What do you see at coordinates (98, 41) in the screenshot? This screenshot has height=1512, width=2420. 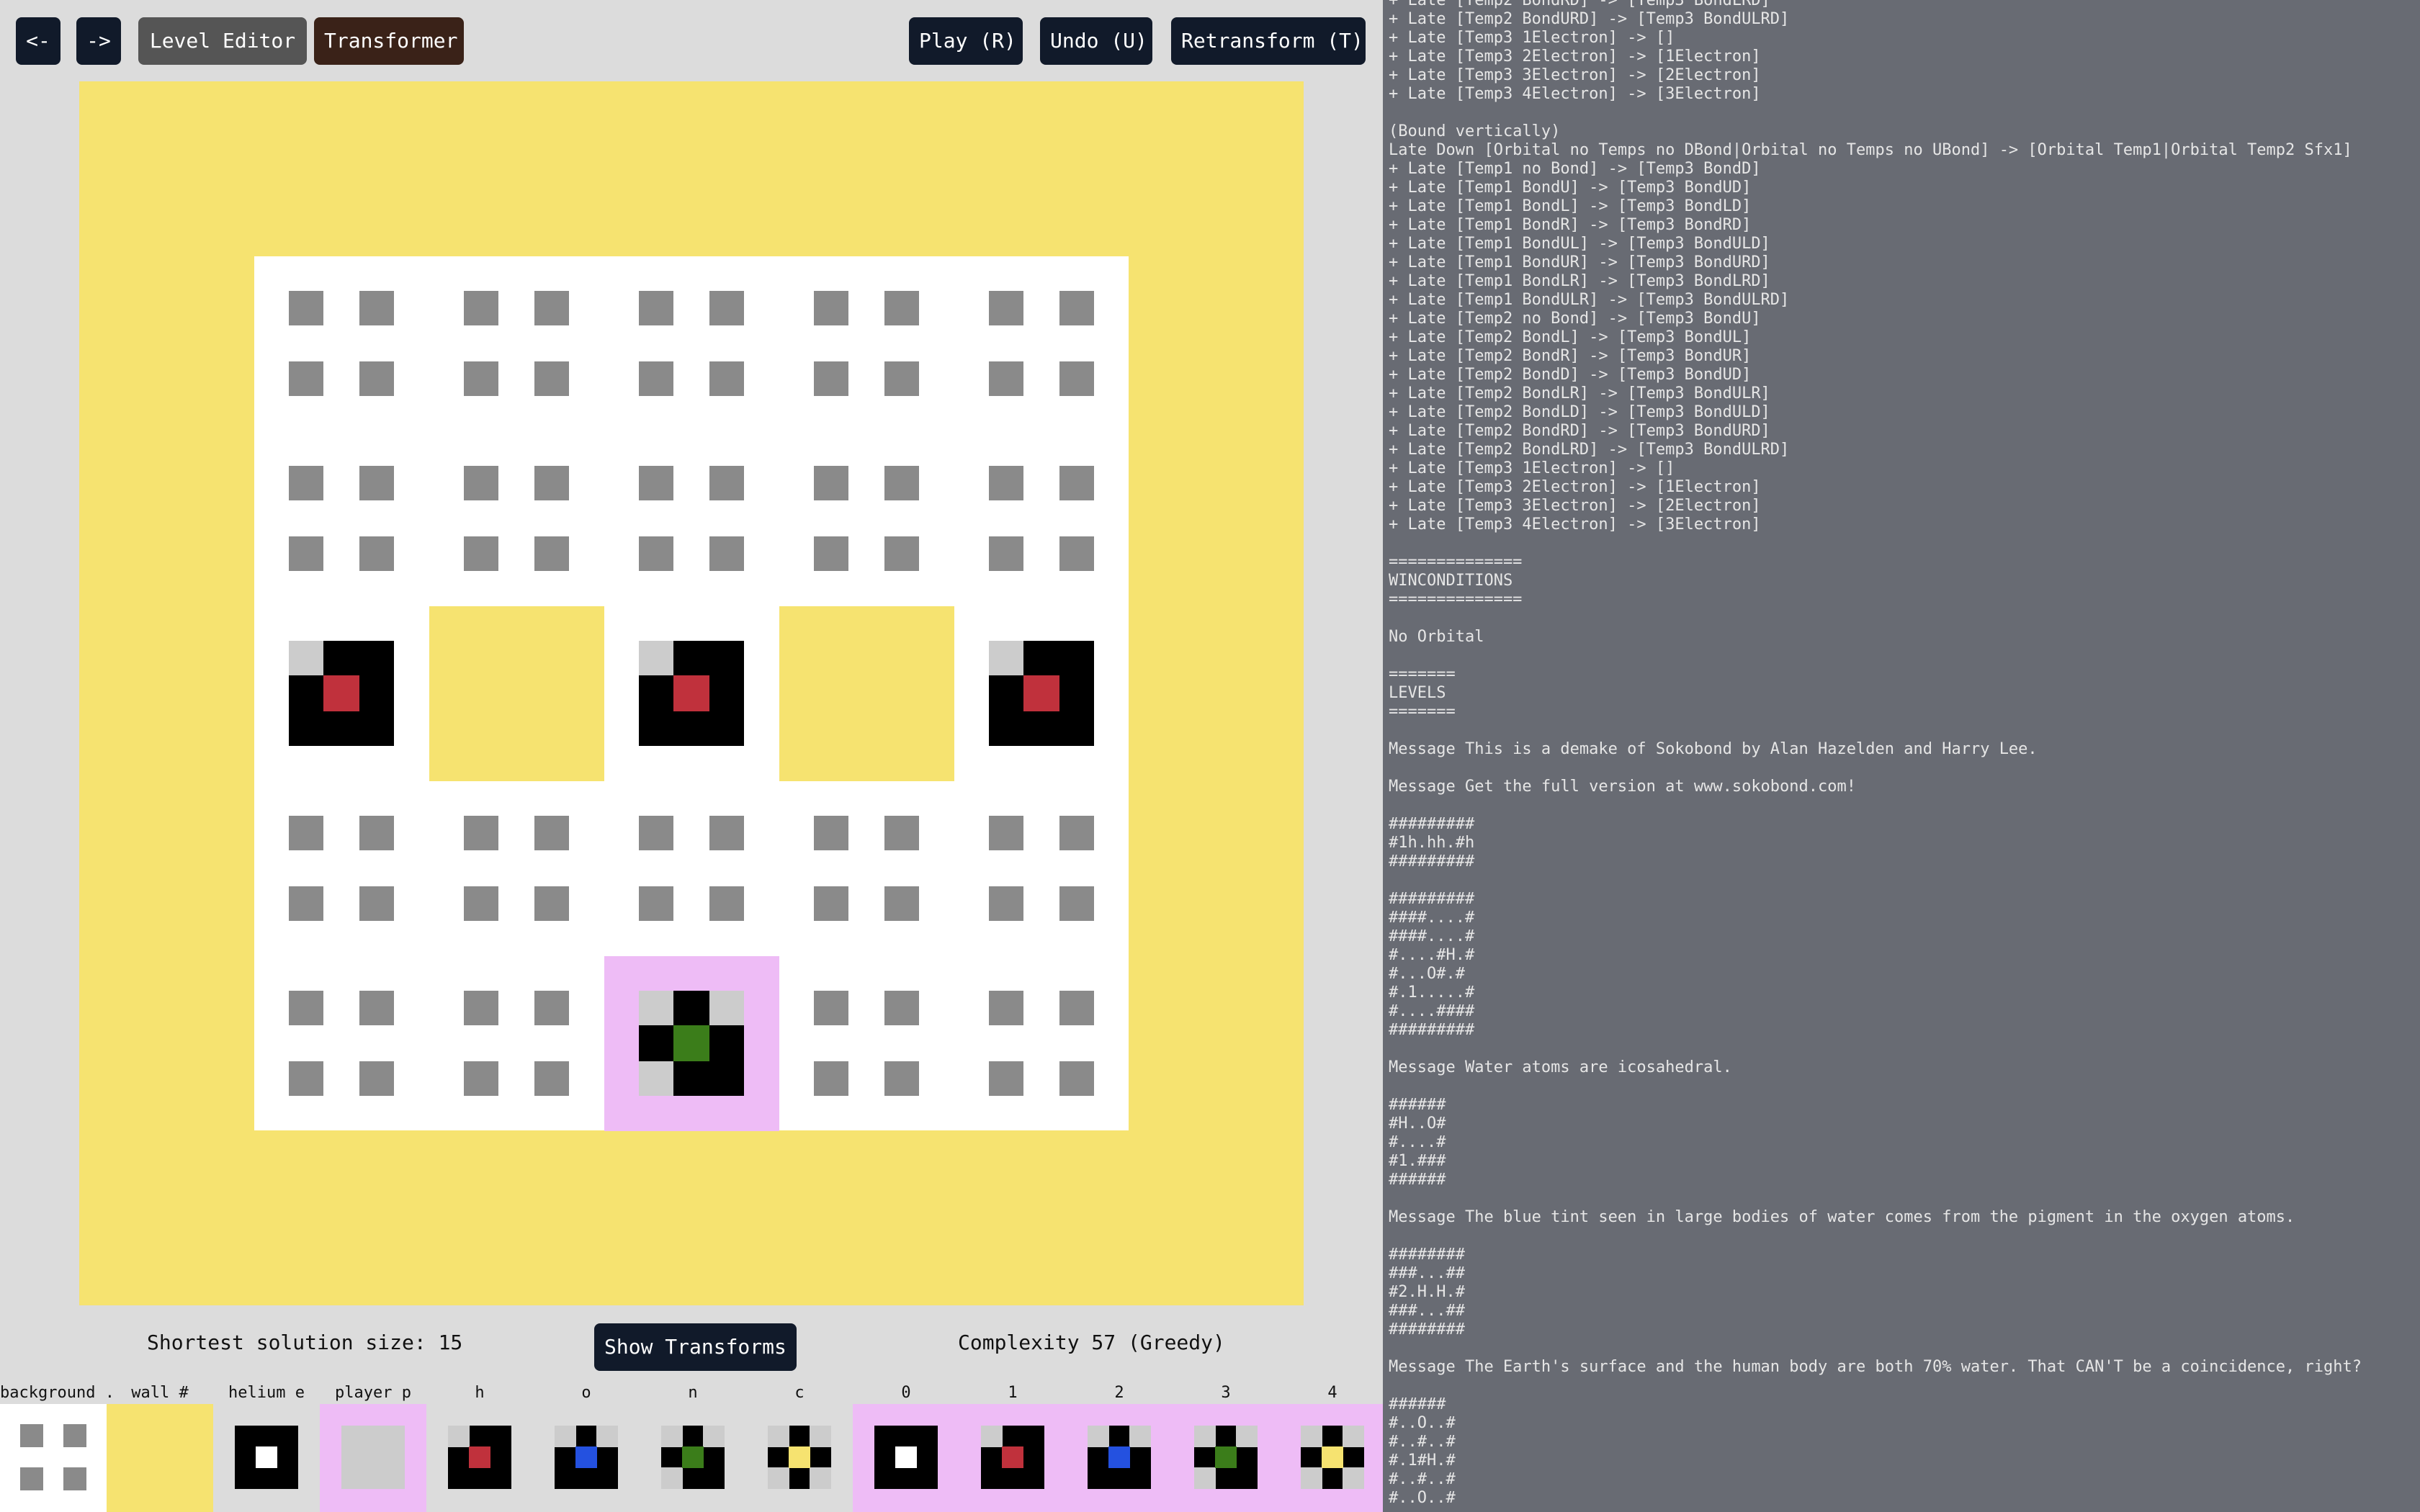 I see `forward-button: ->` at bounding box center [98, 41].